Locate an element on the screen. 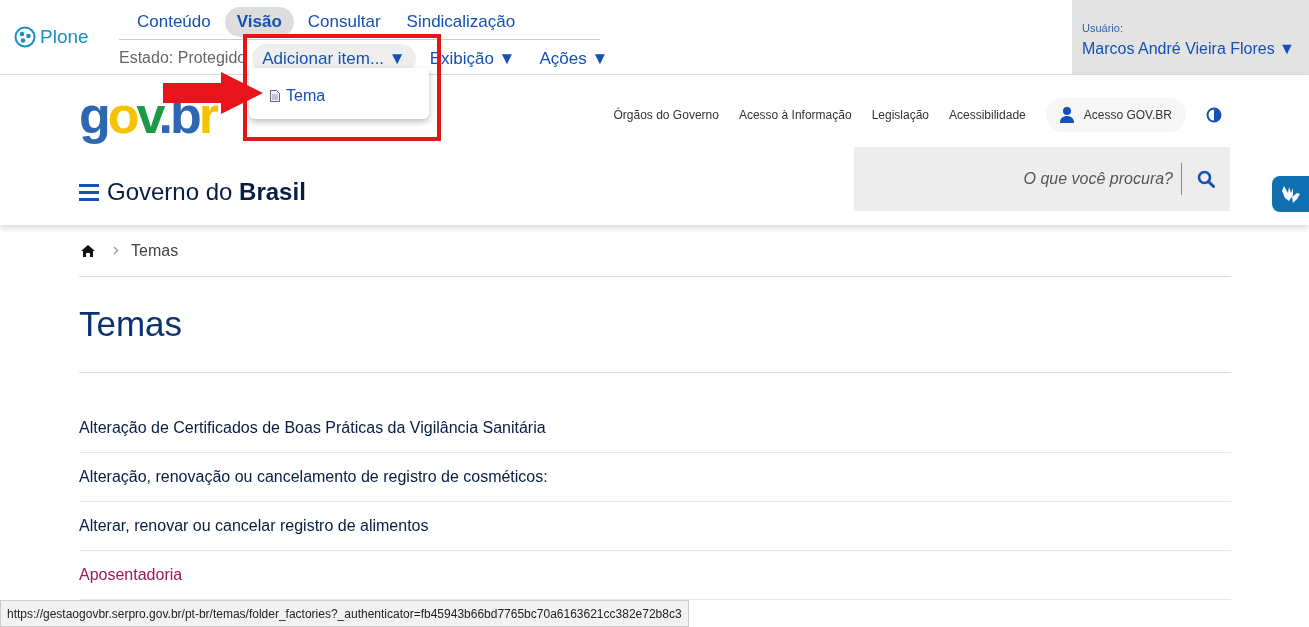 This screenshot has height=627, width=1309. user-label: Usuário: is located at coordinates (1103, 28).